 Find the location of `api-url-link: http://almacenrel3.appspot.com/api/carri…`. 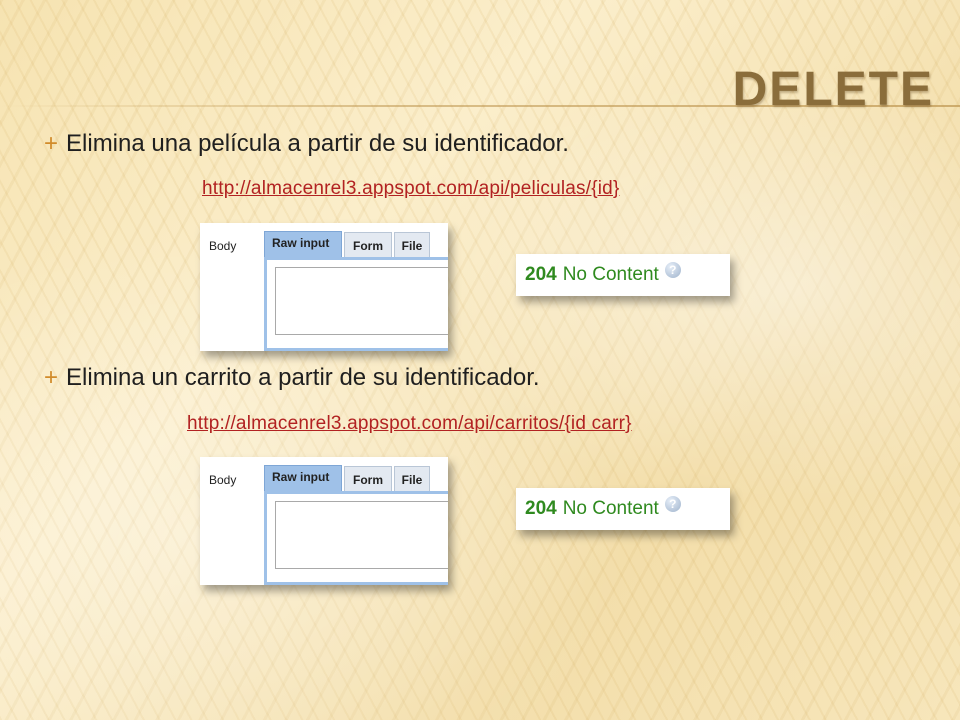

api-url-link: http://almacenrel3.appspot.com/api/carri… is located at coordinates (409, 424).